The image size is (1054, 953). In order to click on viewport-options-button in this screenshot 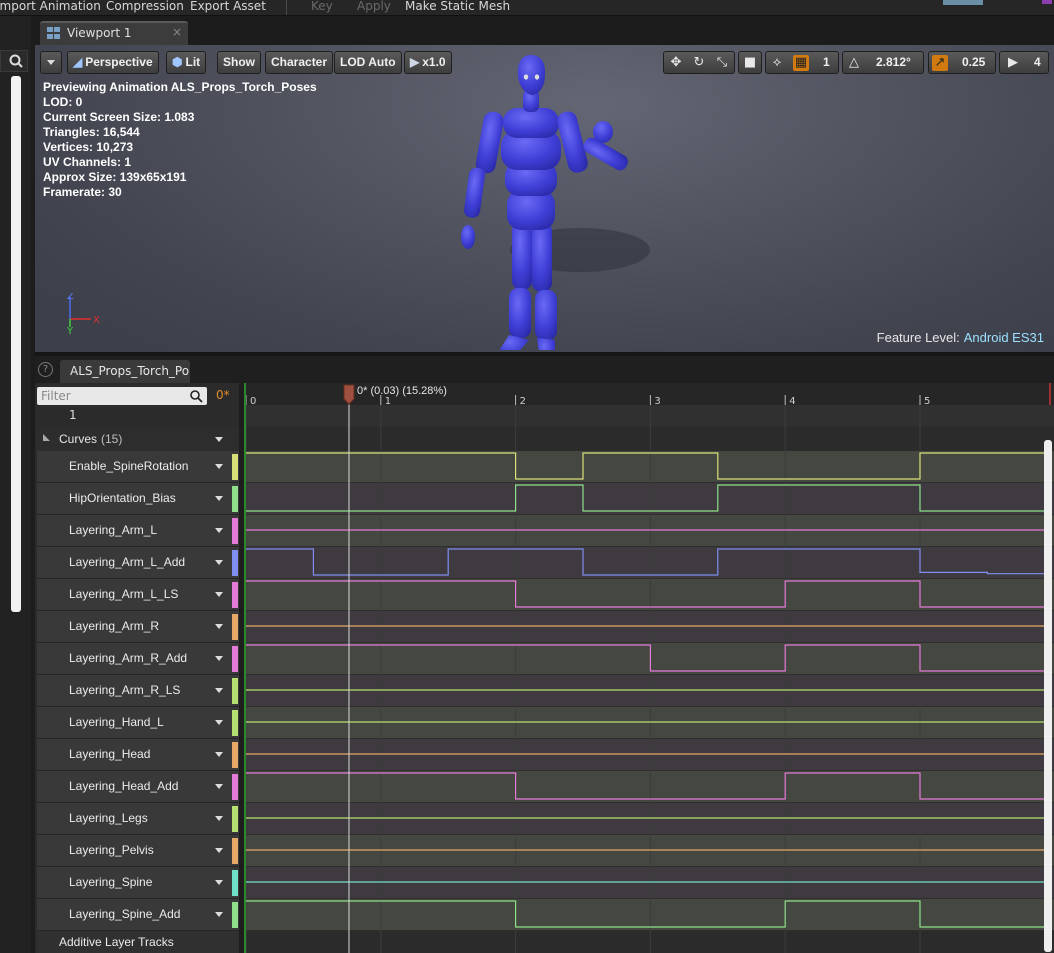, I will do `click(51, 62)`.